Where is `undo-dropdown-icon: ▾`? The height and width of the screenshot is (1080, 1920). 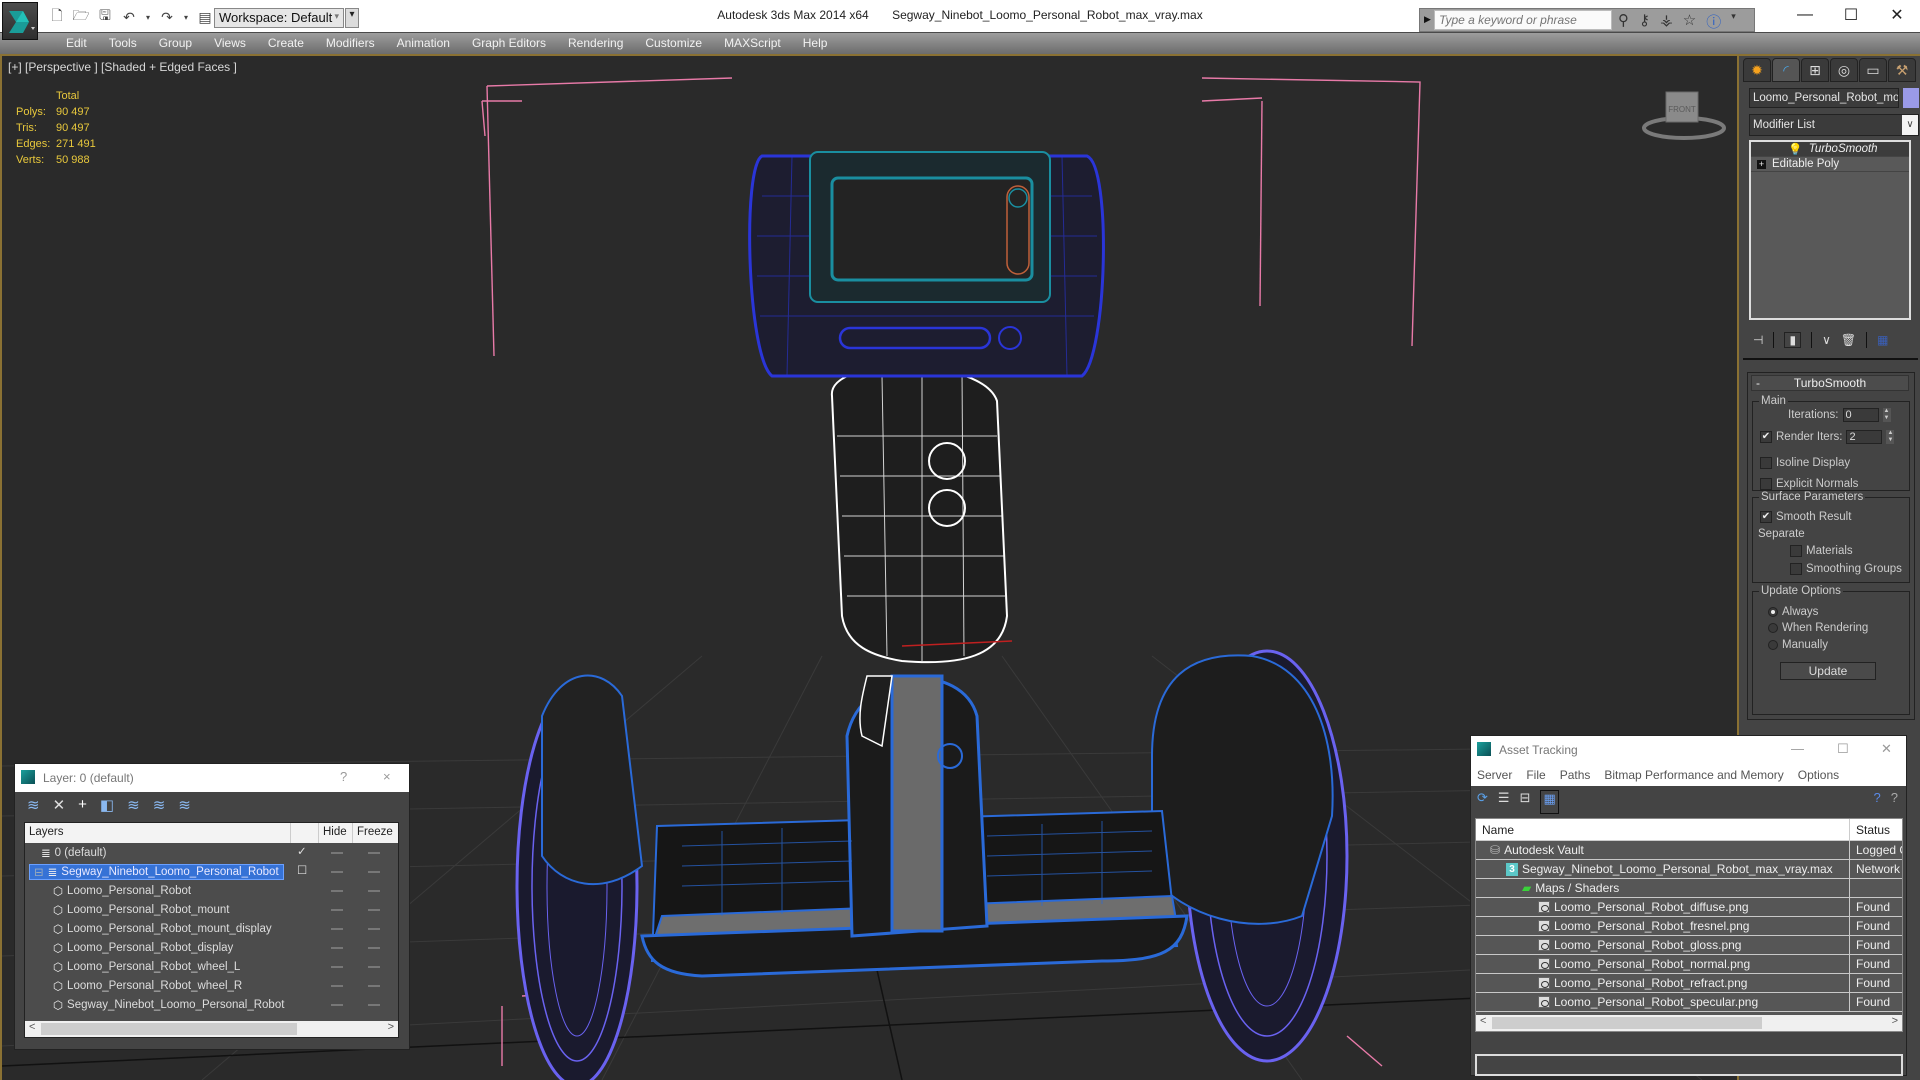
undo-dropdown-icon: ▾ is located at coordinates (148, 17).